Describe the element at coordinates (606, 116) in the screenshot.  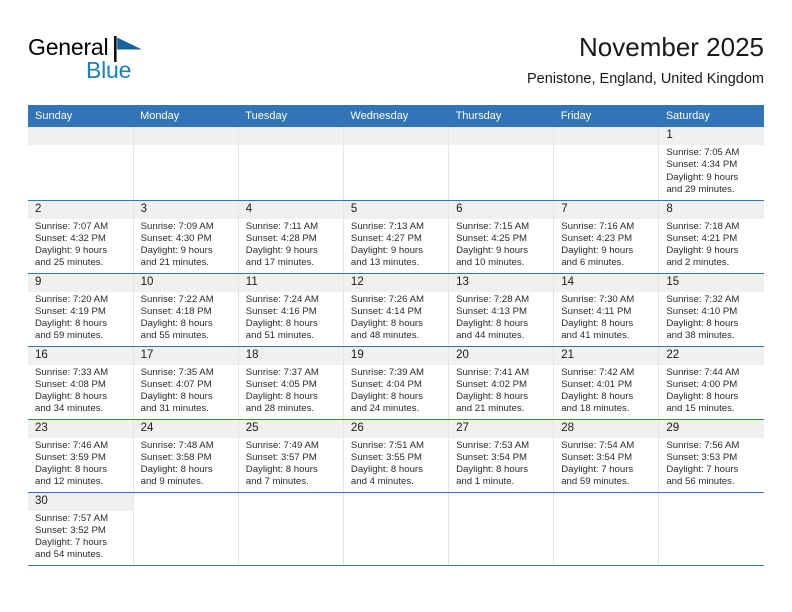
I see `weekday-header-friday: Friday` at that location.